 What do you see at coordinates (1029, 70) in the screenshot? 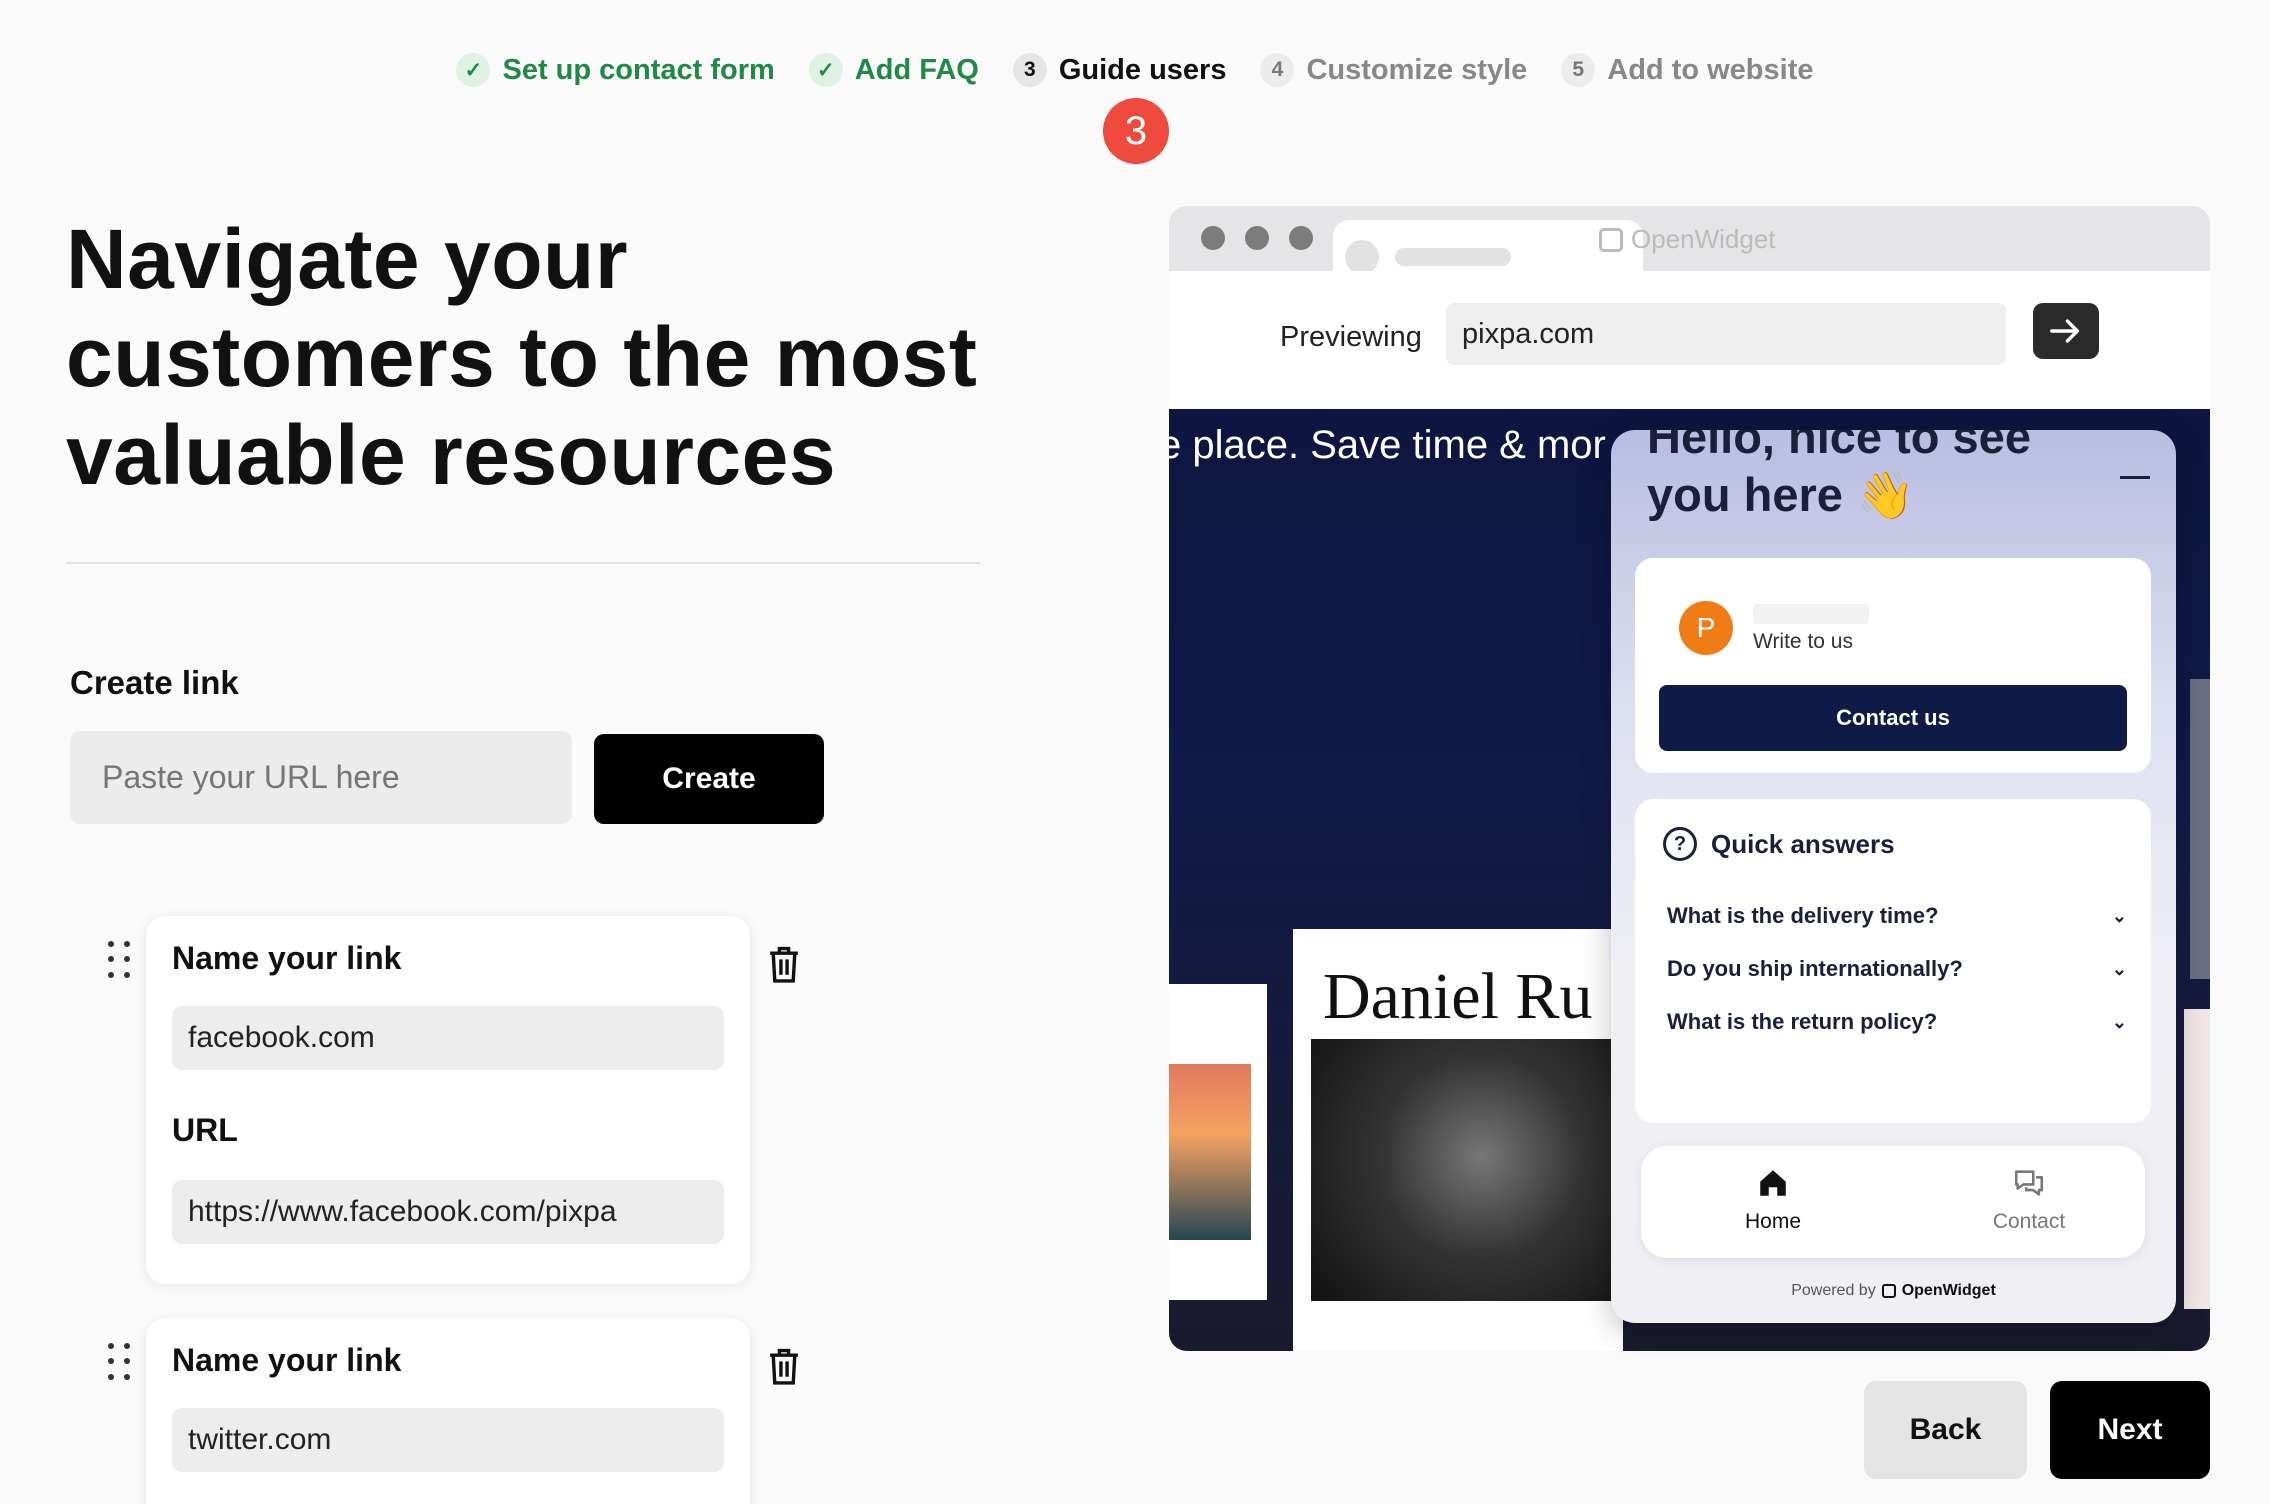
I see `step-number: 3` at bounding box center [1029, 70].